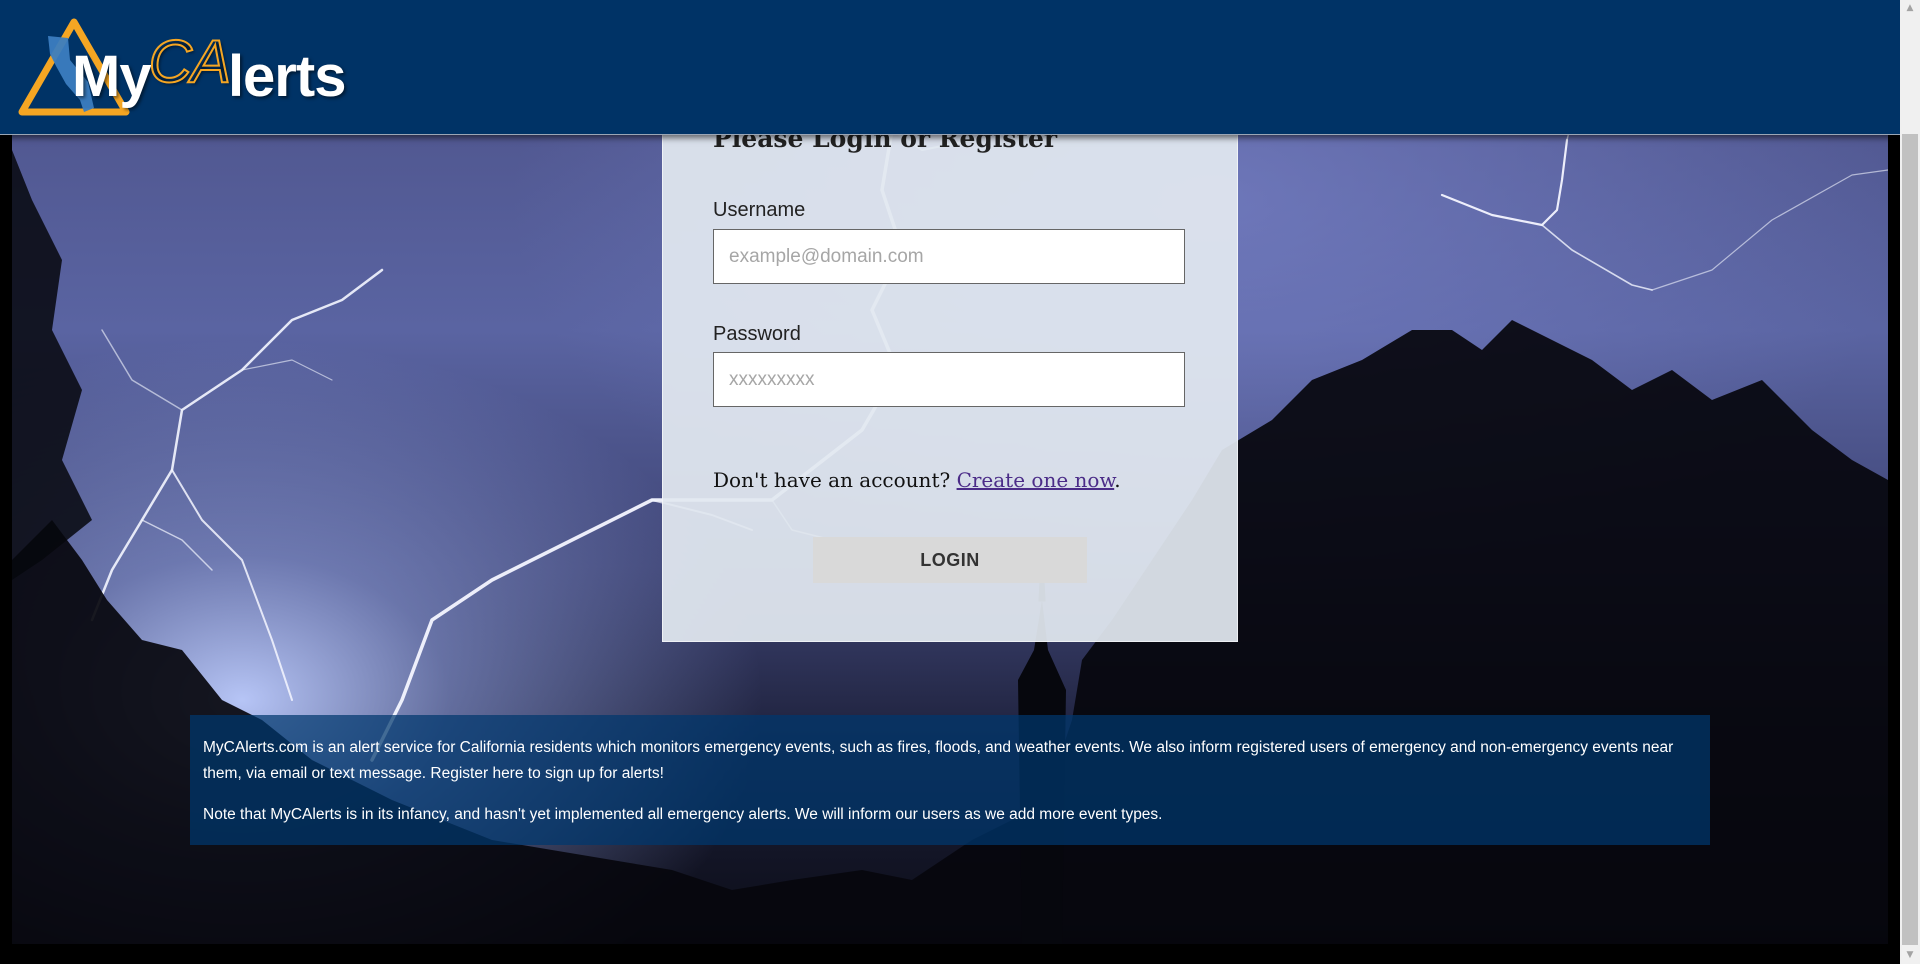  I want to click on password-input, so click(949, 379).